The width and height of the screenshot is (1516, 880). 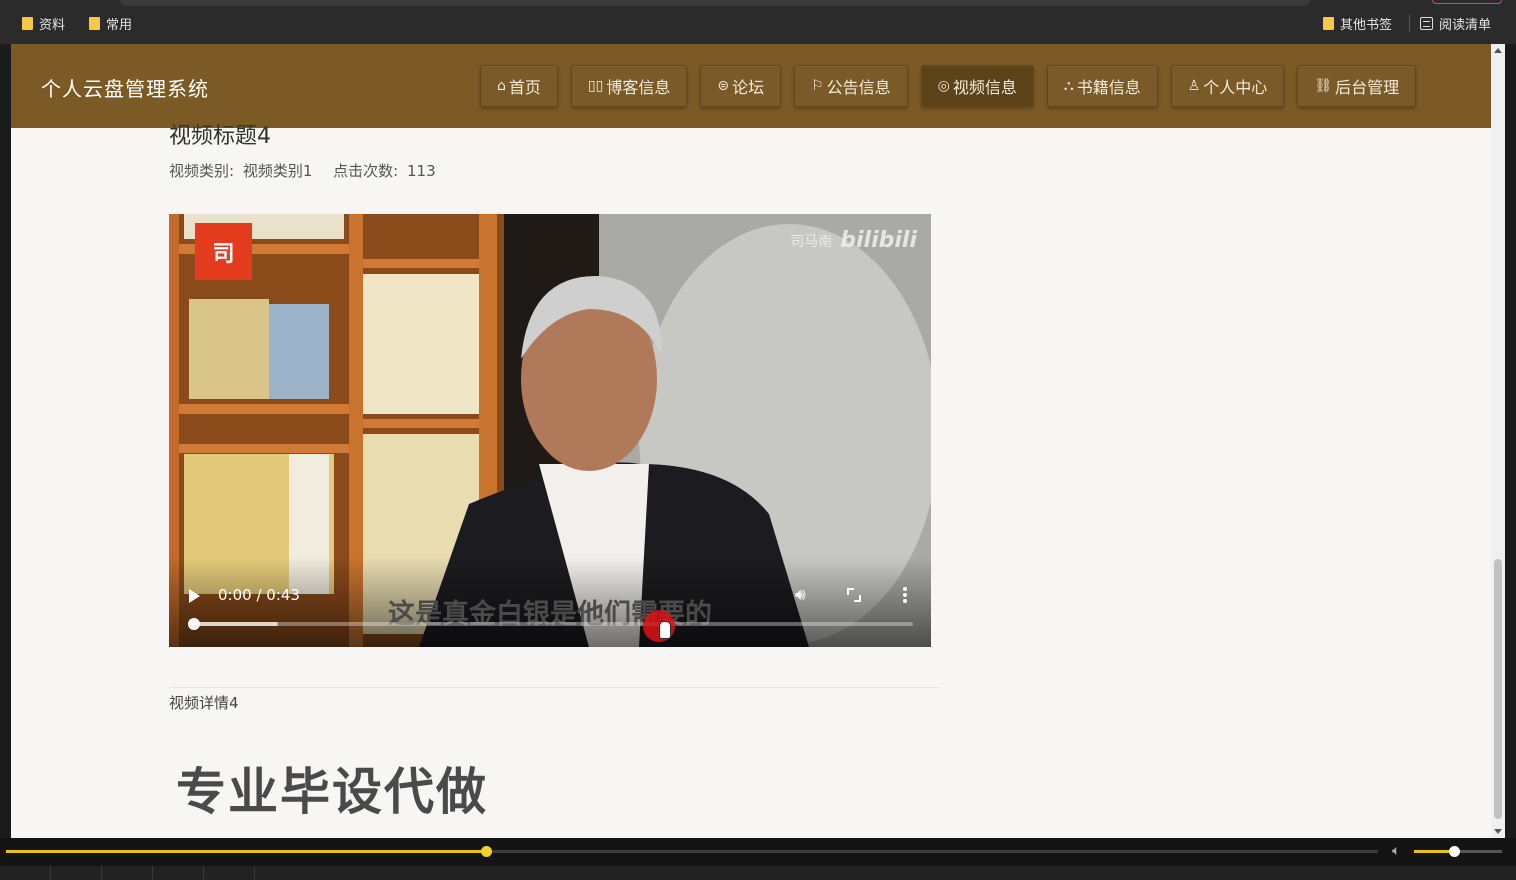 What do you see at coordinates (1068, 86) in the screenshot?
I see `books-icon: ⛬` at bounding box center [1068, 86].